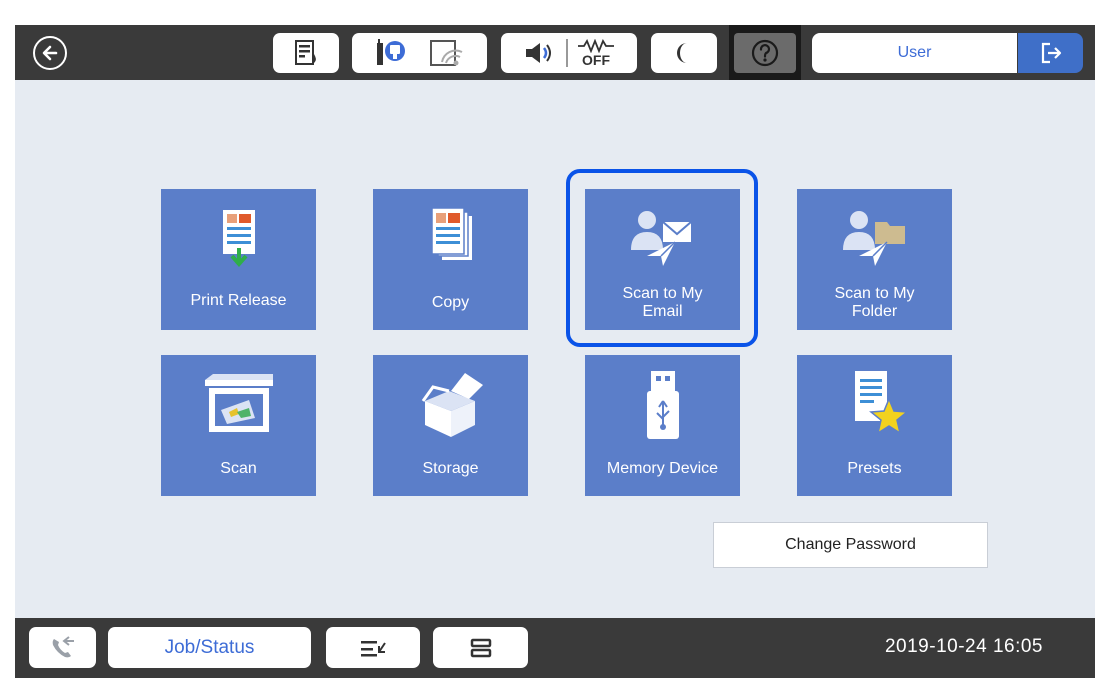 Image resolution: width=1109 pixels, height=688 pixels. I want to click on memory-device-tile: Memory Device, so click(662, 425).